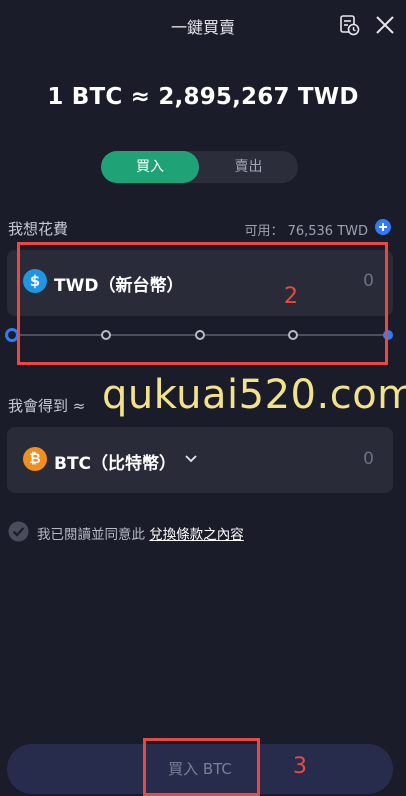 This screenshot has width=406, height=796. I want to click on close-icon, so click(385, 25).